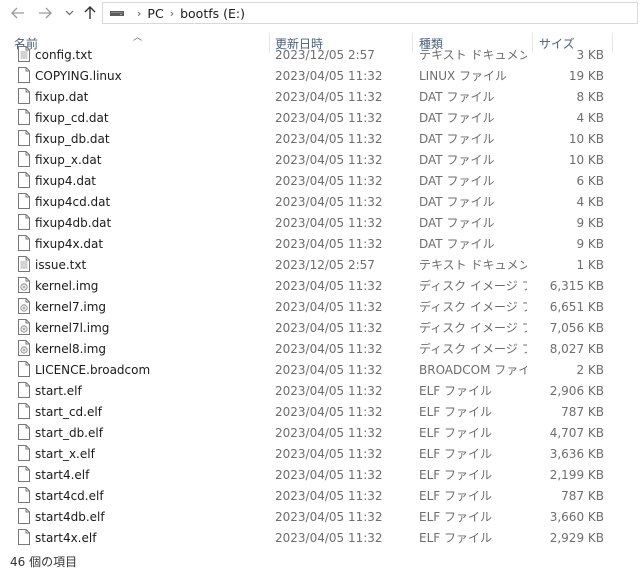 This screenshot has height=572, width=642. I want to click on file-name: fixup_db.dat, so click(72, 138).